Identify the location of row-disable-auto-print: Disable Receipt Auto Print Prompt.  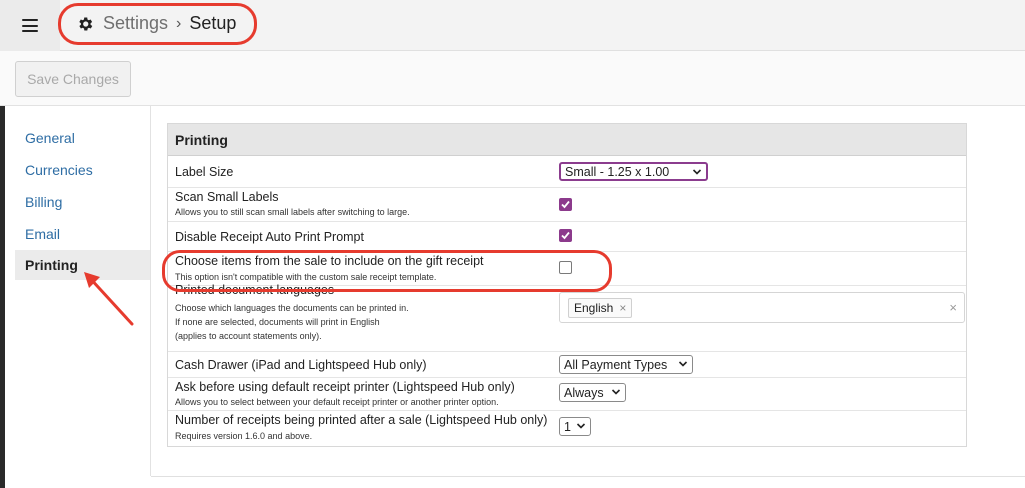
(567, 237).